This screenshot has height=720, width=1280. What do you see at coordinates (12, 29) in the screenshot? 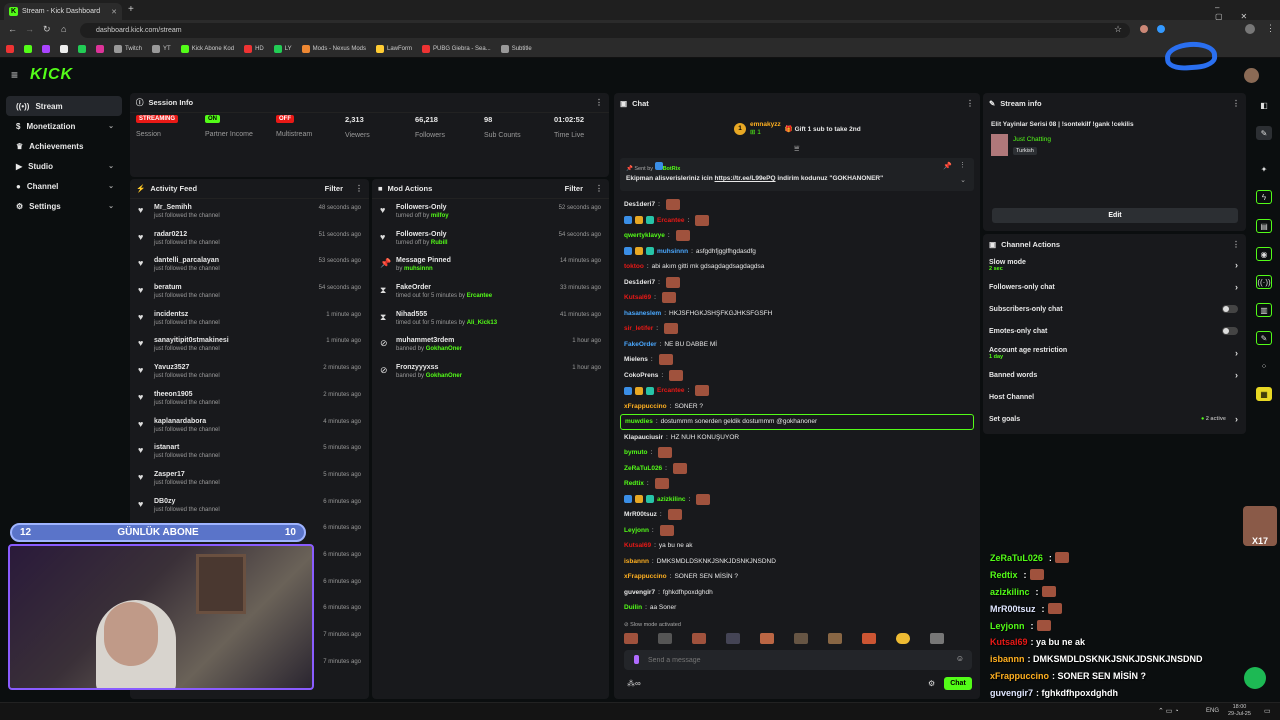
I see `back-icon: ←` at bounding box center [12, 29].